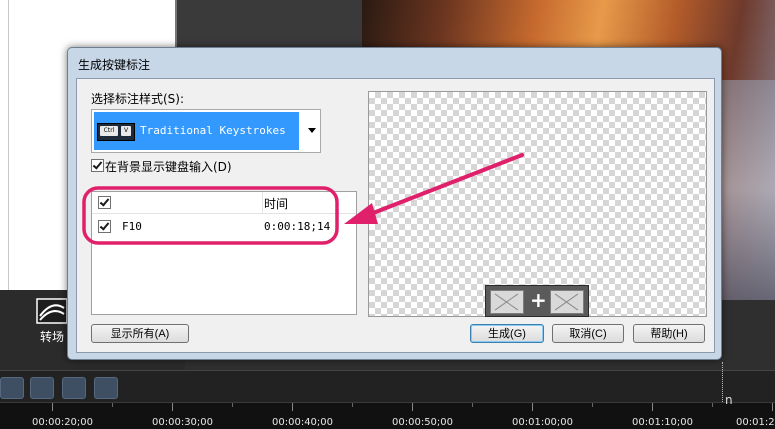  What do you see at coordinates (224, 253) in the screenshot?
I see `keystroke-list: 时间 F10 0:00:18;14` at bounding box center [224, 253].